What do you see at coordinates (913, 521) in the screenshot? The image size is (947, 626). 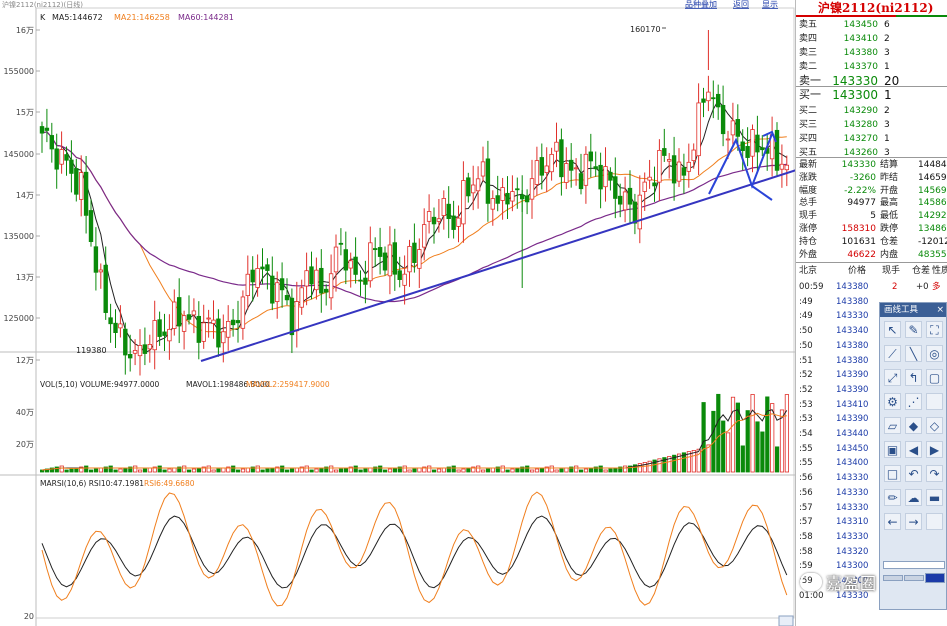 I see `arrow-forward-icon: →` at bounding box center [913, 521].